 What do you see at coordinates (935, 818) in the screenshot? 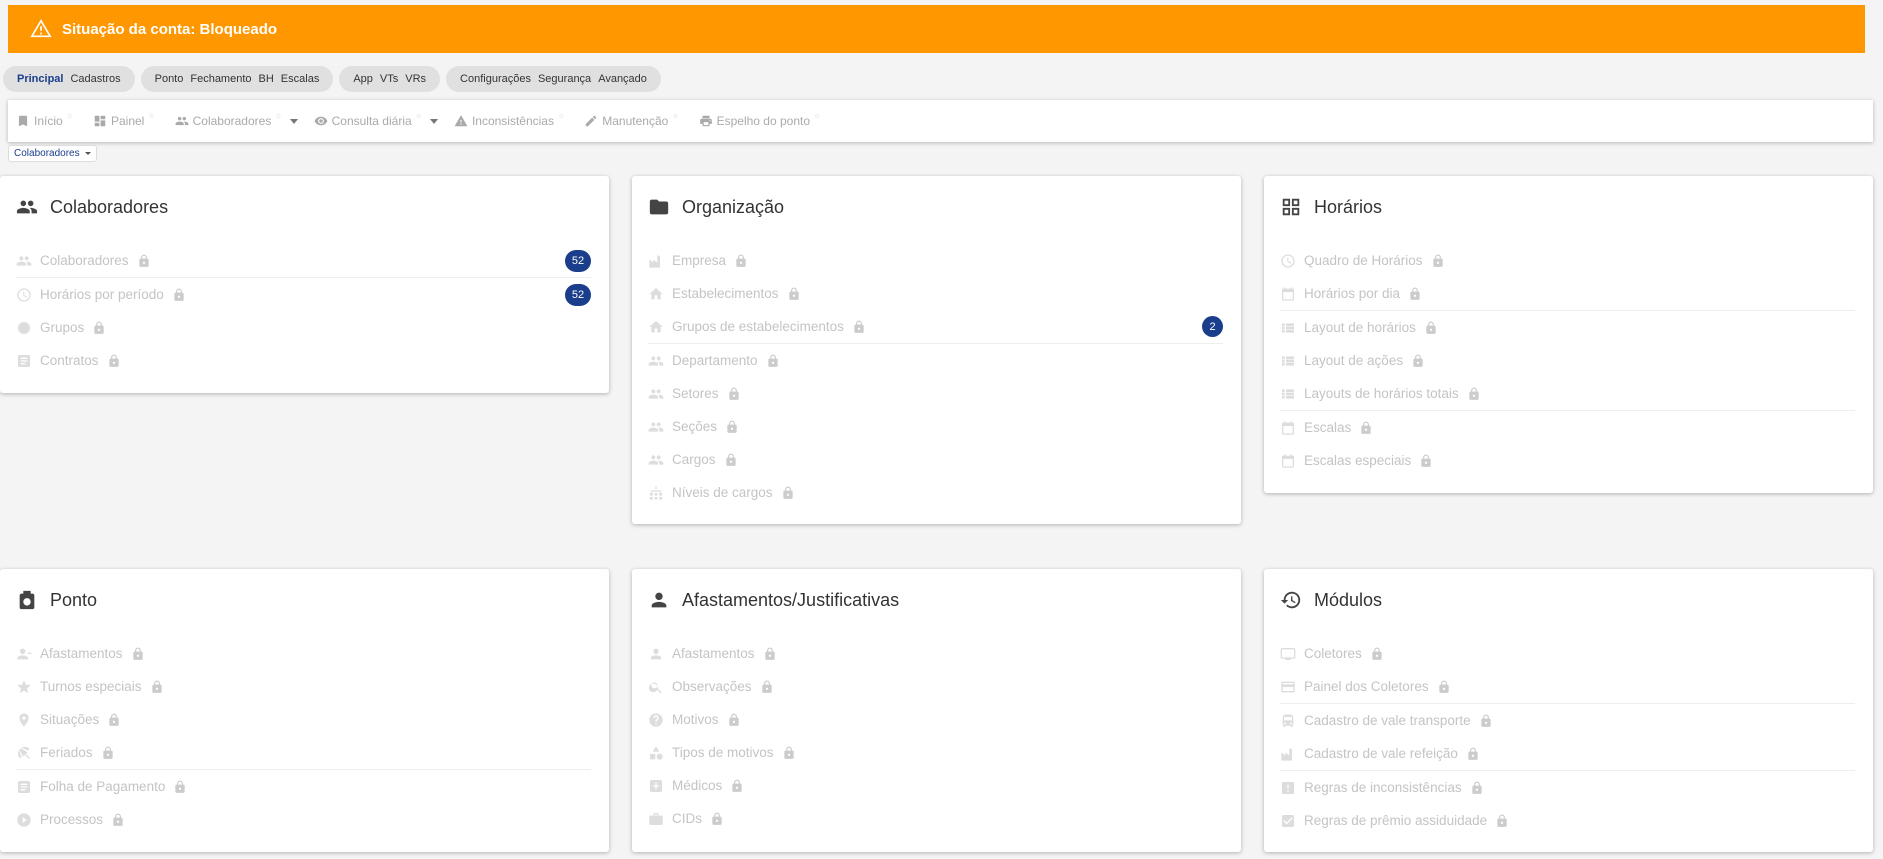
I see `list-item: CIDs` at bounding box center [935, 818].